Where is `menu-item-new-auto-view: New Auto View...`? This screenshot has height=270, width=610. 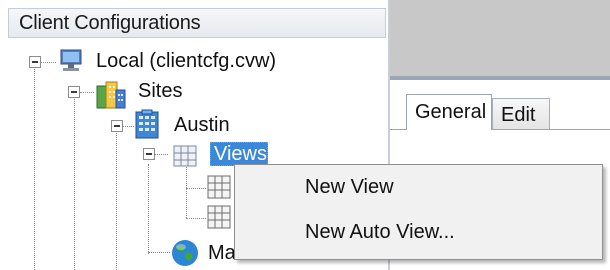
menu-item-new-auto-view: New Auto View... is located at coordinates (445, 232).